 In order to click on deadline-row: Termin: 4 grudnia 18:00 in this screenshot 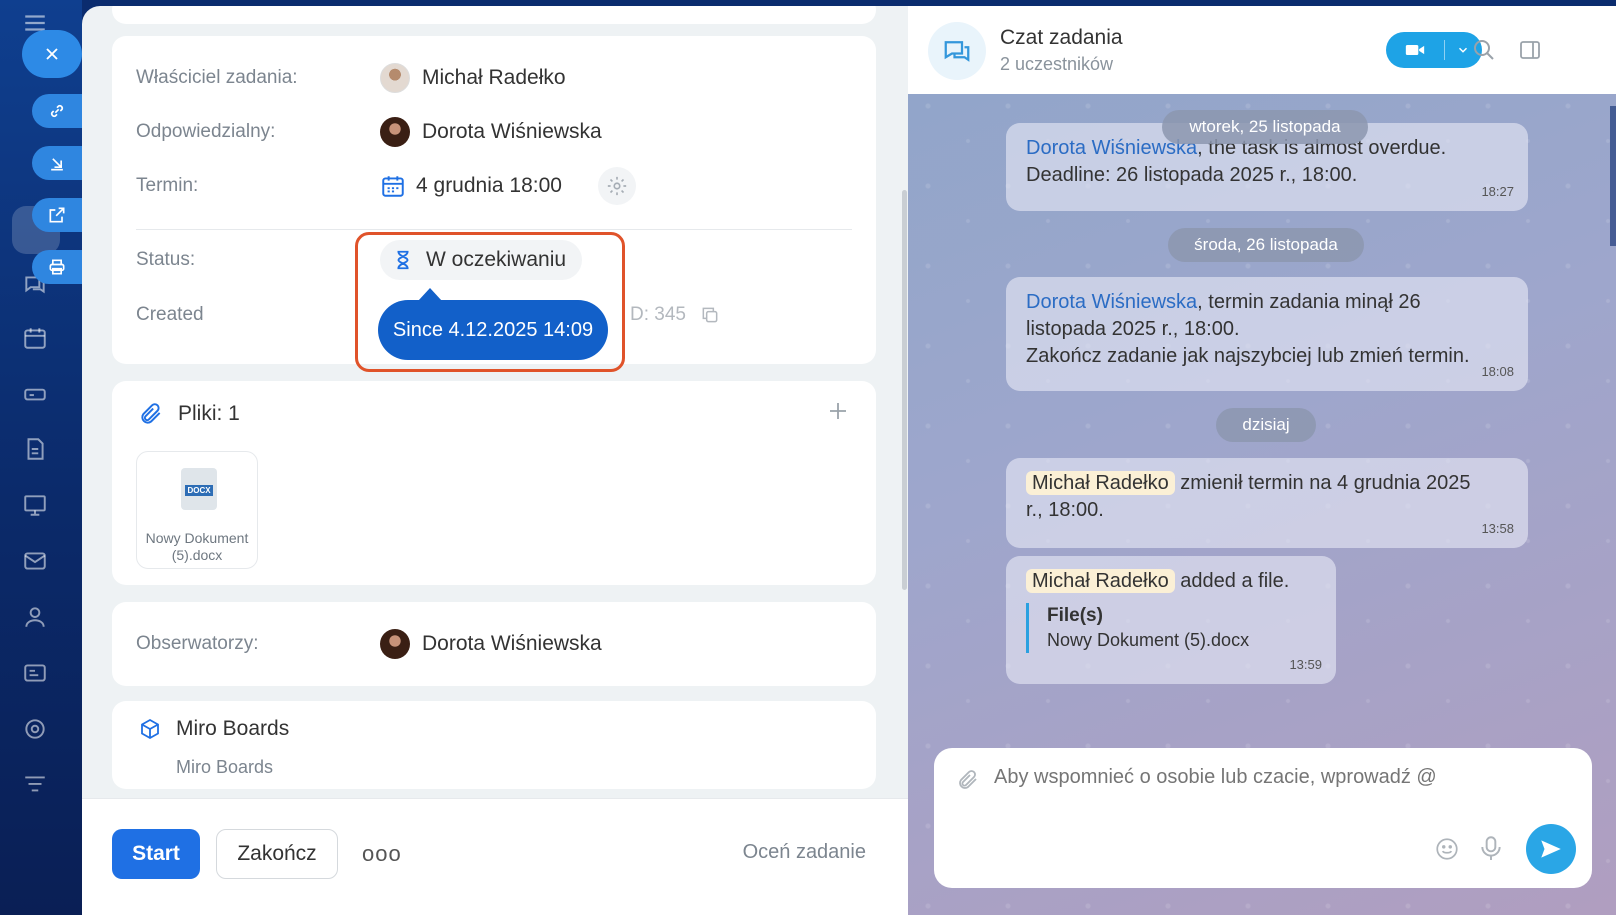, I will do `click(494, 186)`.